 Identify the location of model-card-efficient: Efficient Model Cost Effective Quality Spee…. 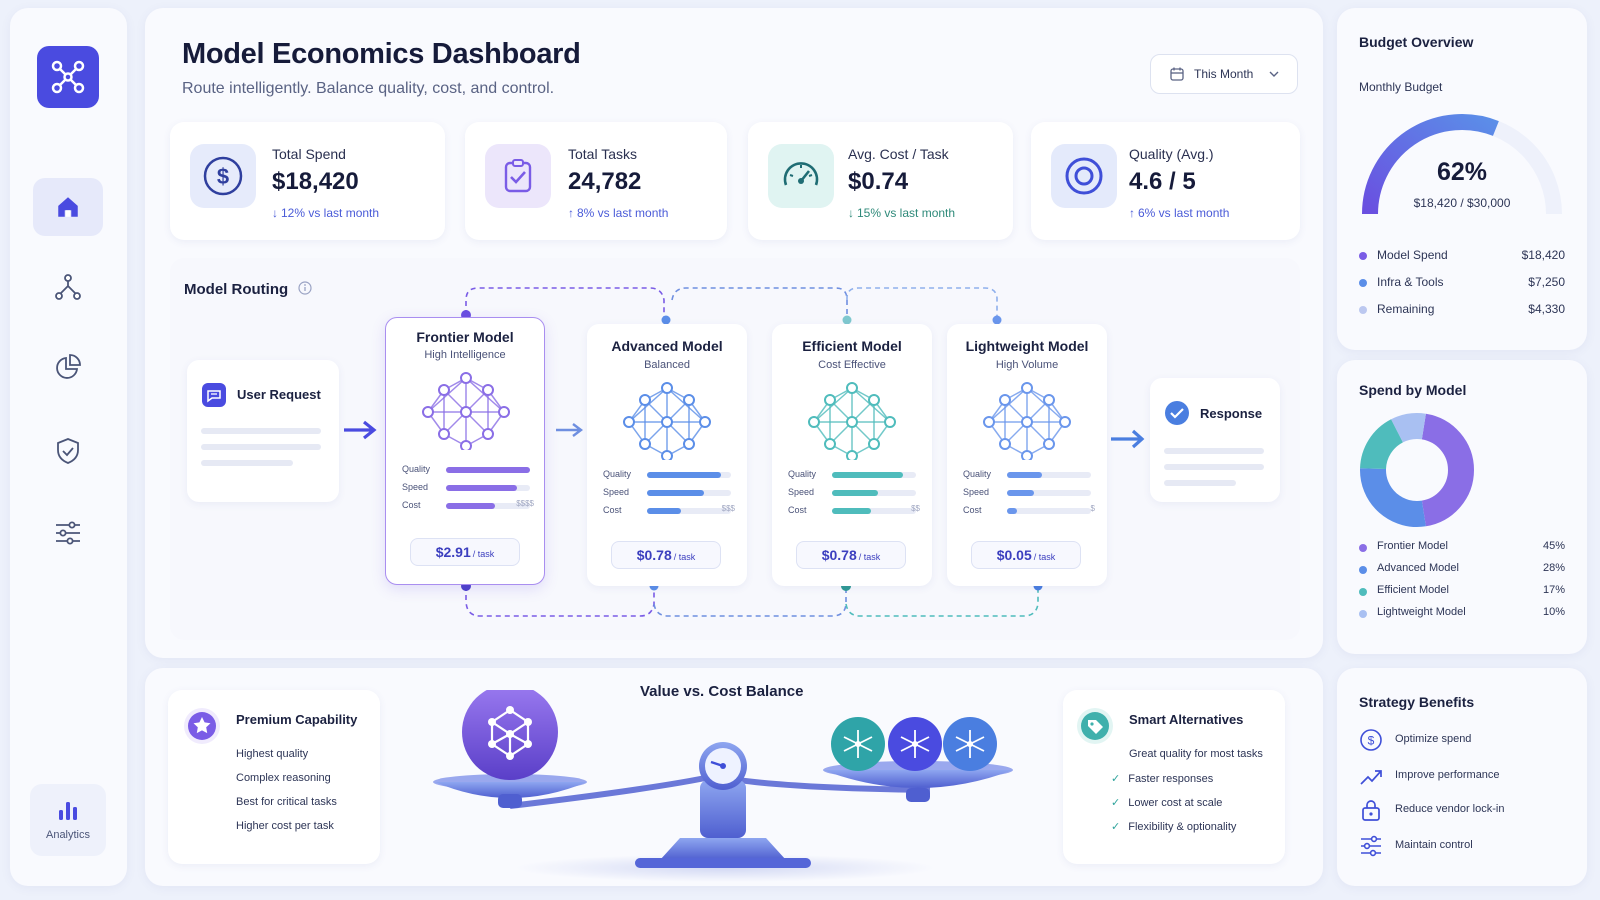
(852, 455).